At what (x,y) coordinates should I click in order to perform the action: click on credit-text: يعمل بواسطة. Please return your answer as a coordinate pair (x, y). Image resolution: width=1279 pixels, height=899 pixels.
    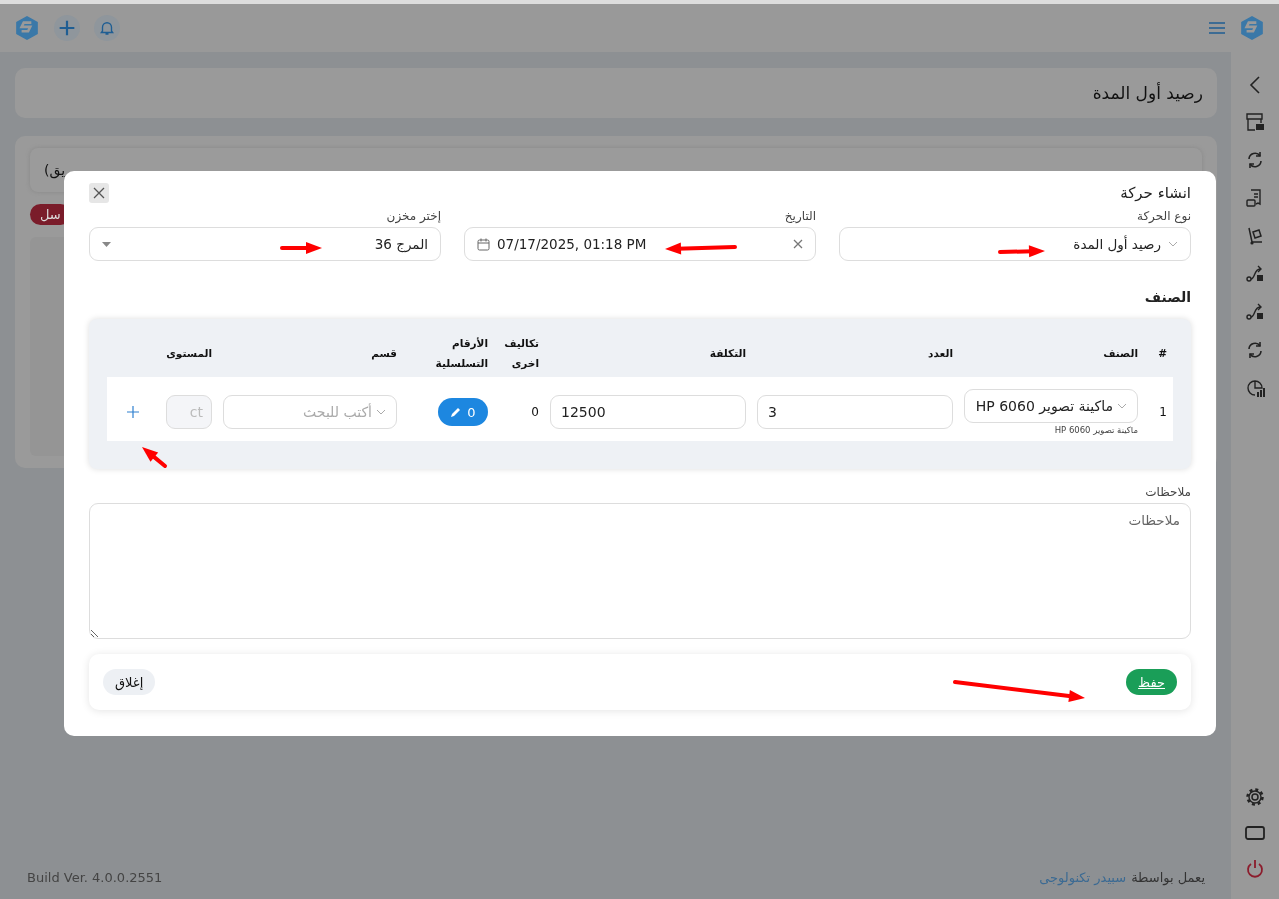
    Looking at the image, I should click on (1168, 877).